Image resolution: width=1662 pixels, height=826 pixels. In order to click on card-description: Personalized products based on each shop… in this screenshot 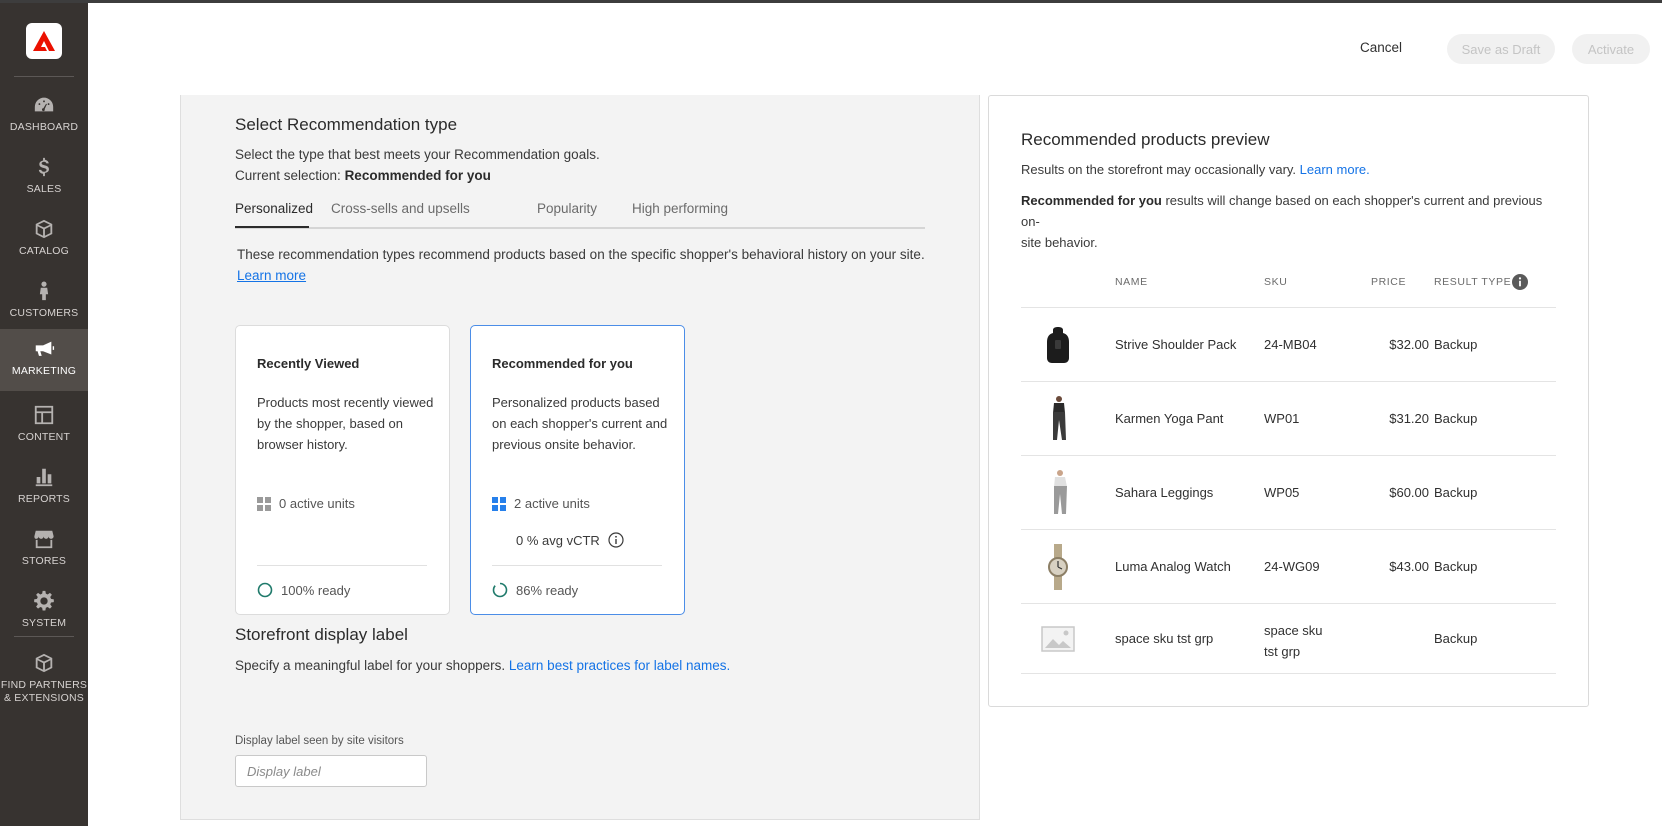, I will do `click(580, 423)`.